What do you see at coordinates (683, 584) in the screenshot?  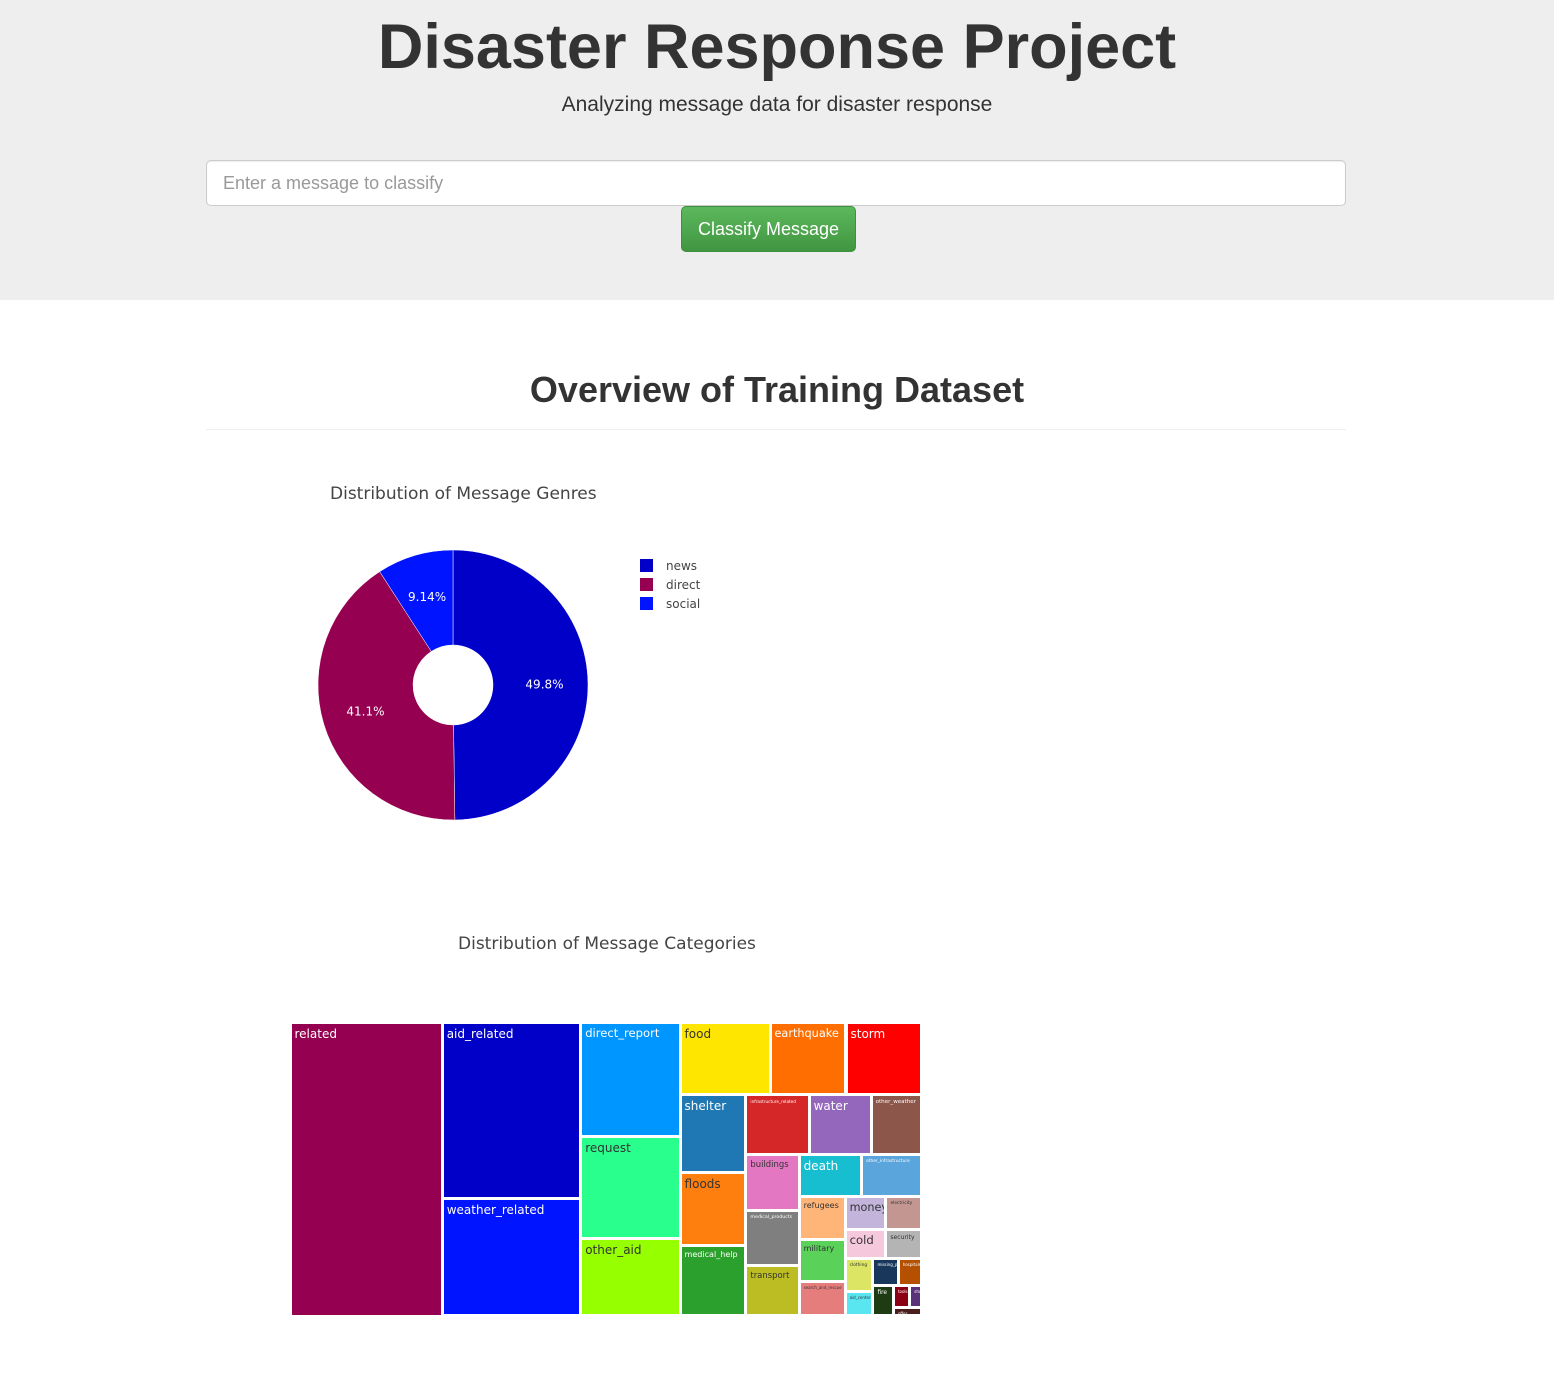 I see `legend-label: direct` at bounding box center [683, 584].